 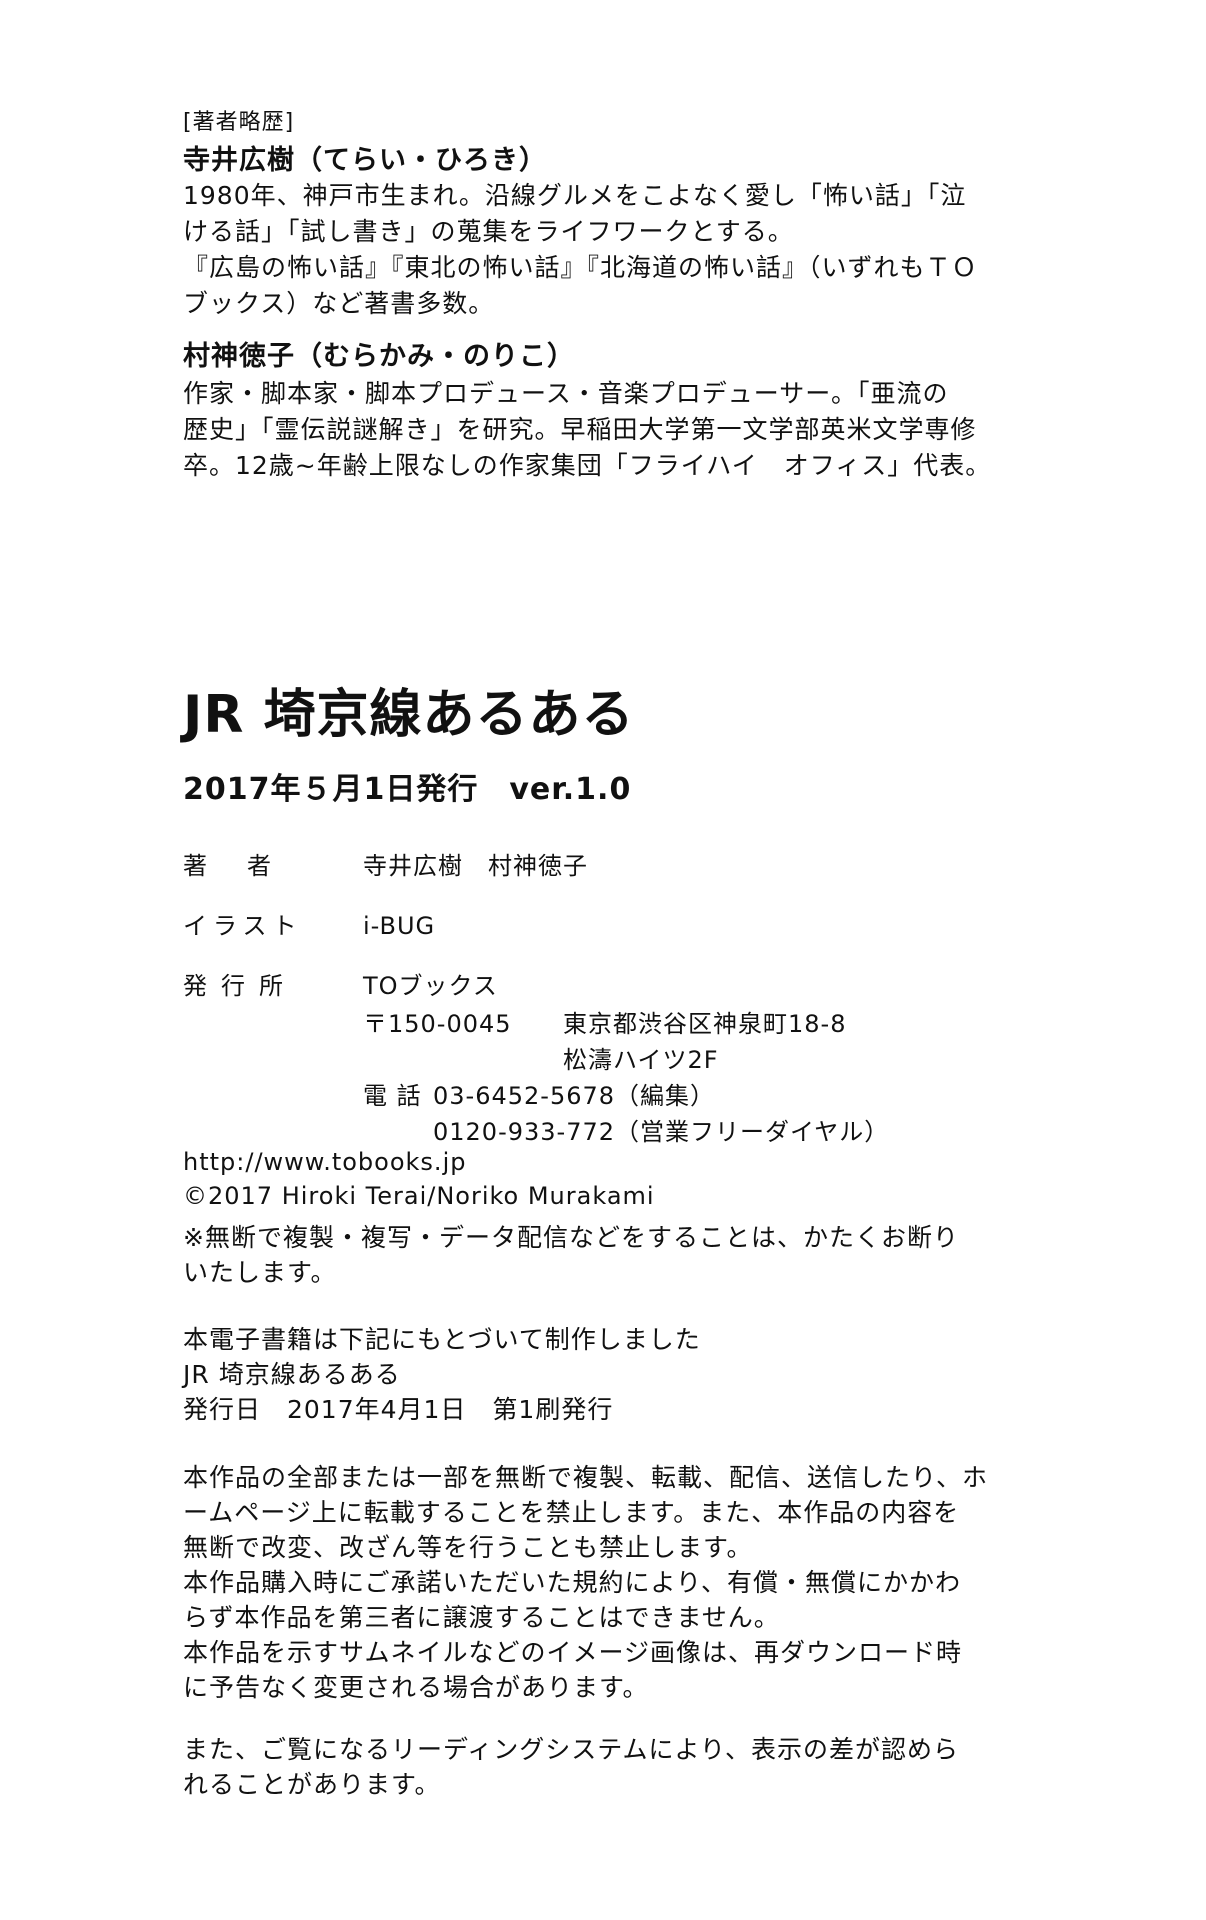 I want to click on bio-line: 歴史」「霊伝説謎解き」を研究。早稲田大学第一文学部英米文学専修, so click(x=580, y=429).